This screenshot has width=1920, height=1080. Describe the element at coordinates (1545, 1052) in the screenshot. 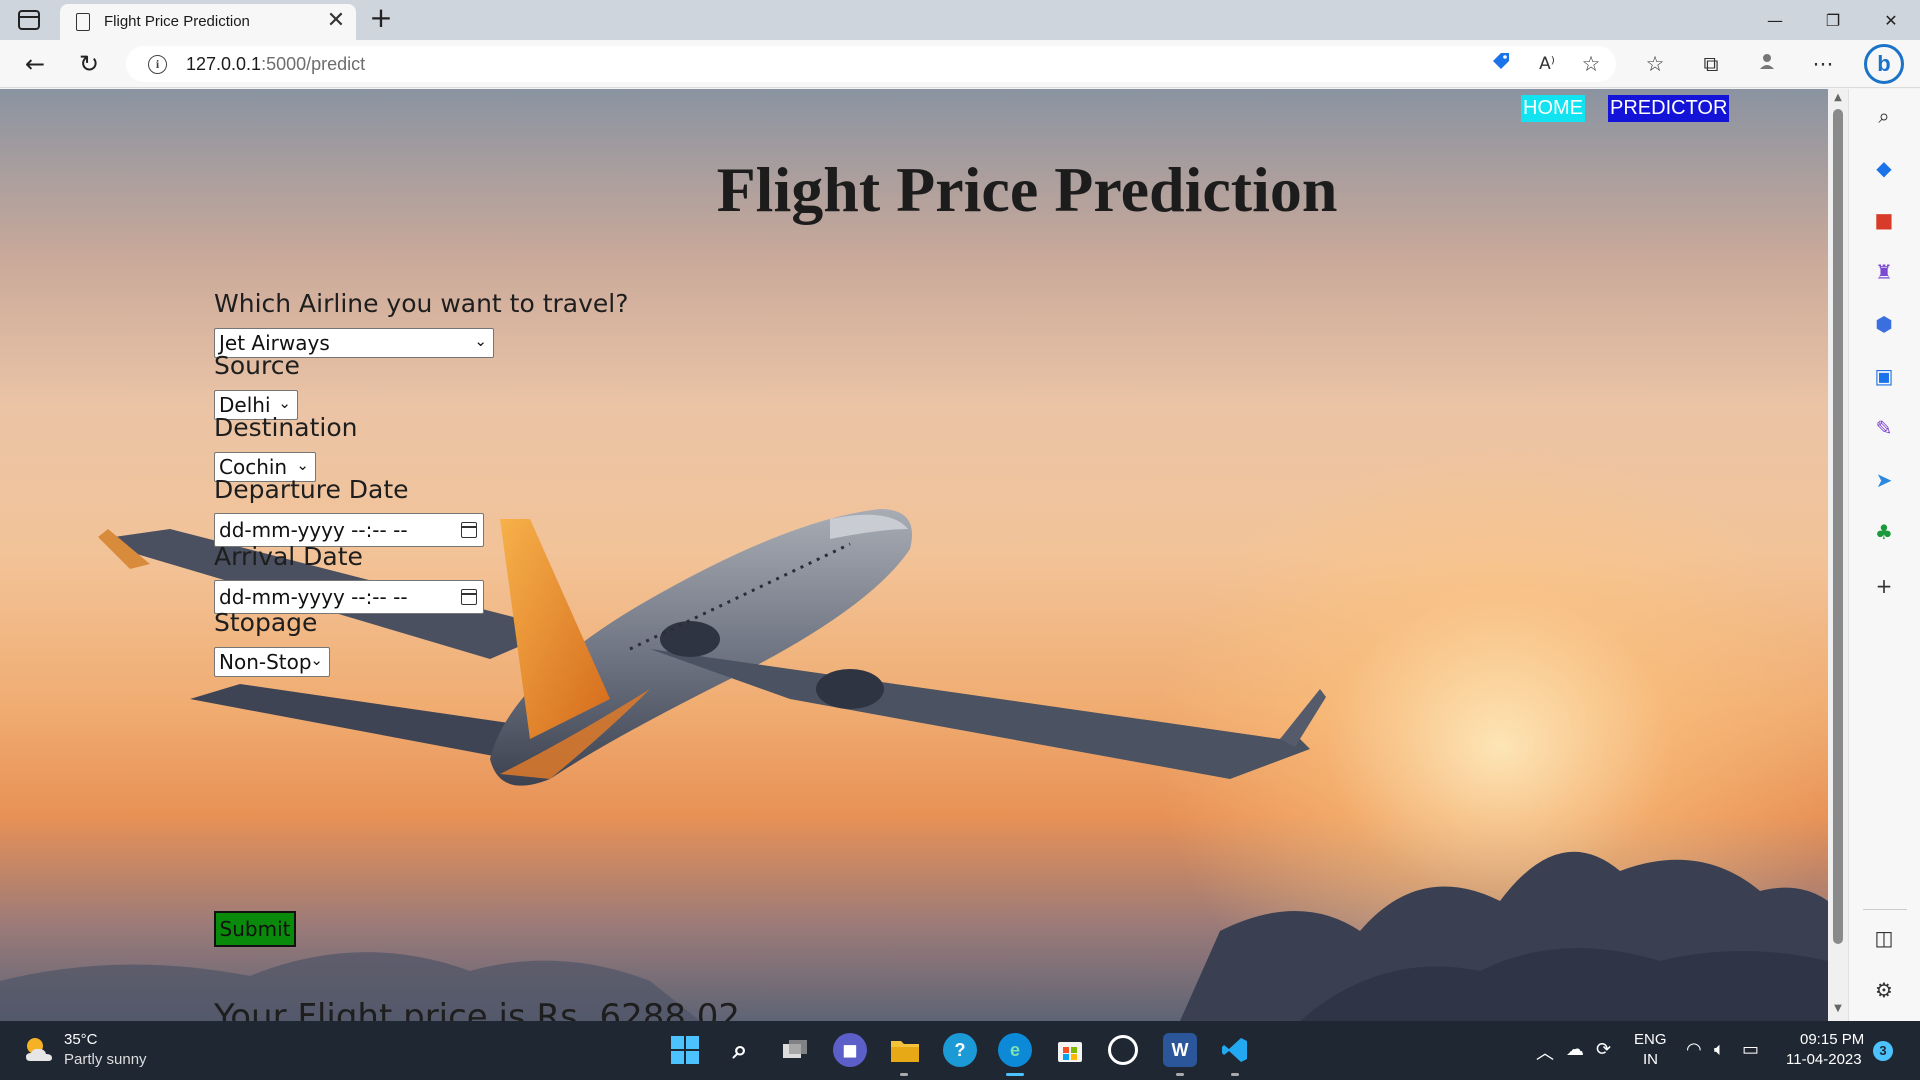

I see `chevron-up-icon: ︿` at that location.